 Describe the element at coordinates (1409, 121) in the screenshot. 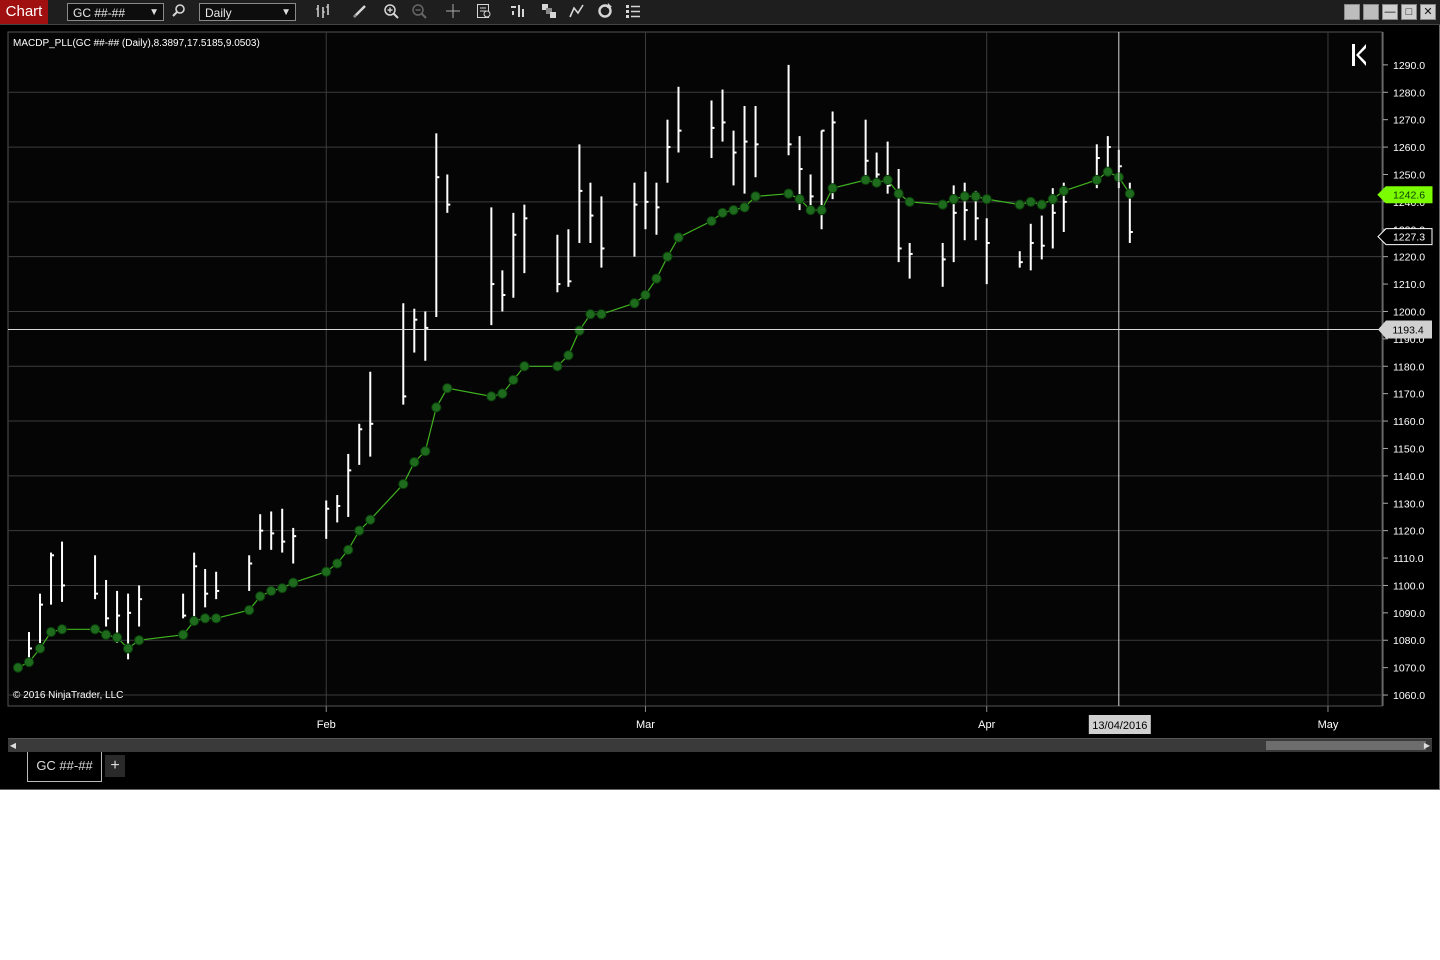

I see `price-tick-label: 1270.0` at that location.